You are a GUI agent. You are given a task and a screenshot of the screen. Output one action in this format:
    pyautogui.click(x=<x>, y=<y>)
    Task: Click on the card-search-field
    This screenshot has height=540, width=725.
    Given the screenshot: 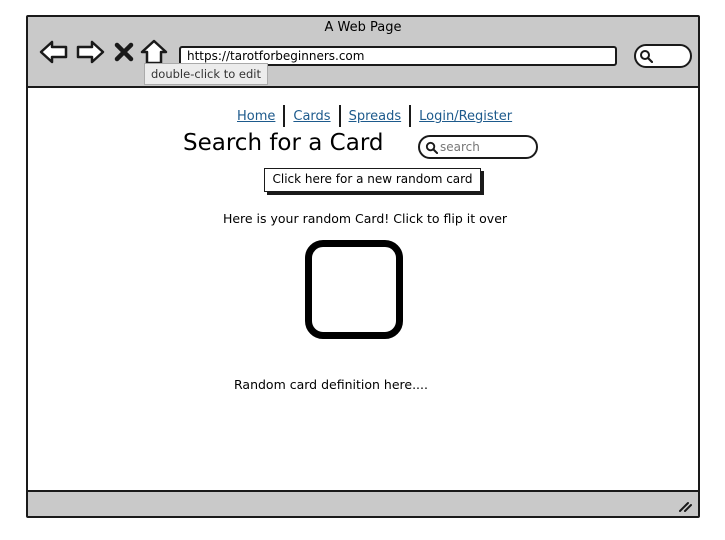 What is the action you would take?
    pyautogui.click(x=478, y=147)
    